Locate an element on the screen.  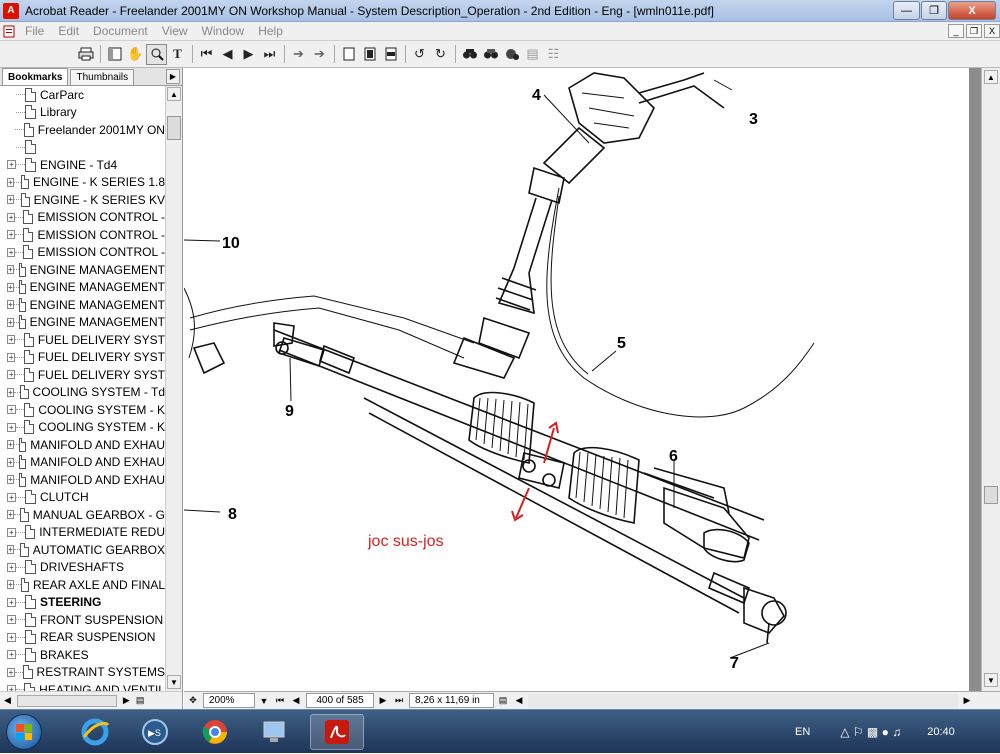
tab-thumbnails: Thumbnails is located at coordinates (102, 77).